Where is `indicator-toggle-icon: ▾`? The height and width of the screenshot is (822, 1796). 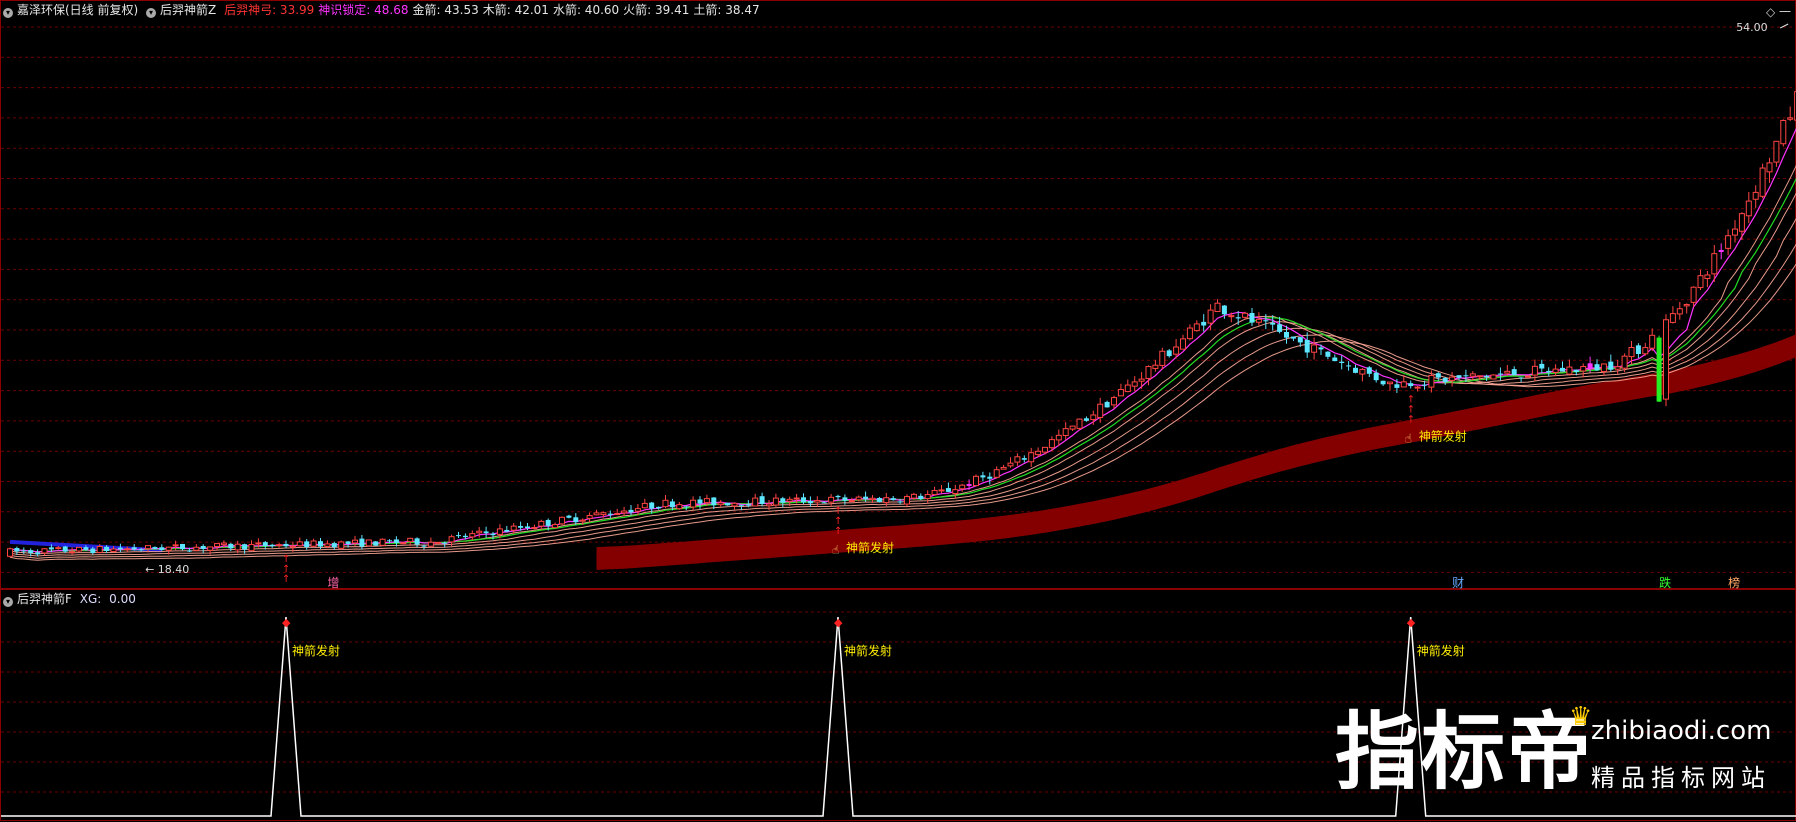
indicator-toggle-icon: ▾ is located at coordinates (151, 13).